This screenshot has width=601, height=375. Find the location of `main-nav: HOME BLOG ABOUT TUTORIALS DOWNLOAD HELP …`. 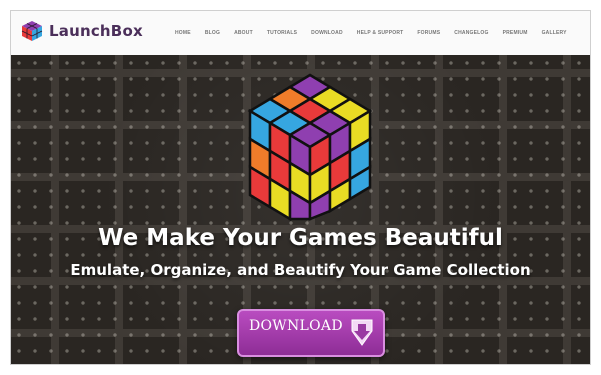

main-nav: HOME BLOG ABOUT TUTORIALS DOWNLOAD HELP … is located at coordinates (371, 33).